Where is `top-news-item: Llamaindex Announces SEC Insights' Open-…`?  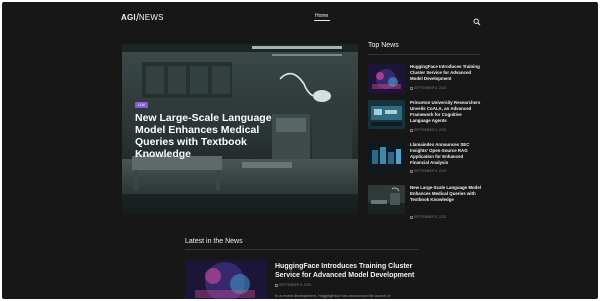 top-news-item: Llamaindex Announces SEC Insights' Open-… is located at coordinates (425, 157).